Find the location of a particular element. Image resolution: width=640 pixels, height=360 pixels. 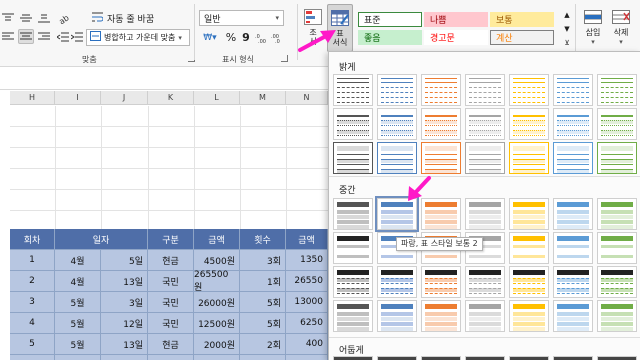

table-header-cell: 회차 is located at coordinates (32, 239).